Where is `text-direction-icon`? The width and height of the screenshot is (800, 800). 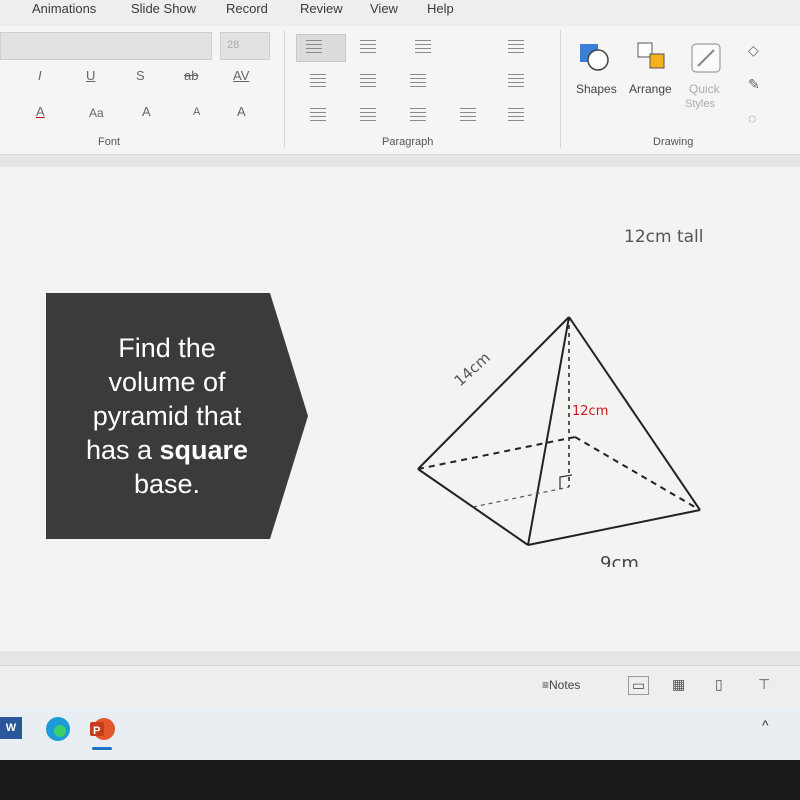 text-direction-icon is located at coordinates (516, 47).